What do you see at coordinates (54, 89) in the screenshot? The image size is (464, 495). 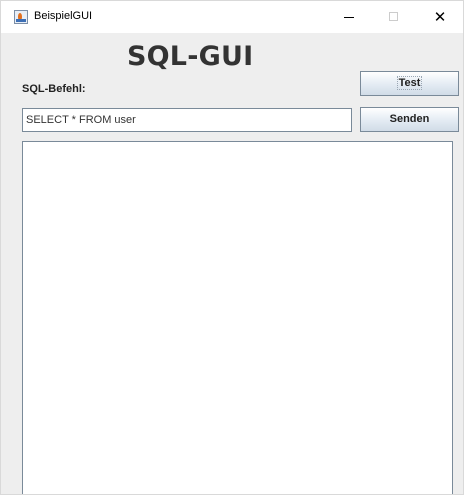 I see `sql-command-label: SQL-Befehl:` at bounding box center [54, 89].